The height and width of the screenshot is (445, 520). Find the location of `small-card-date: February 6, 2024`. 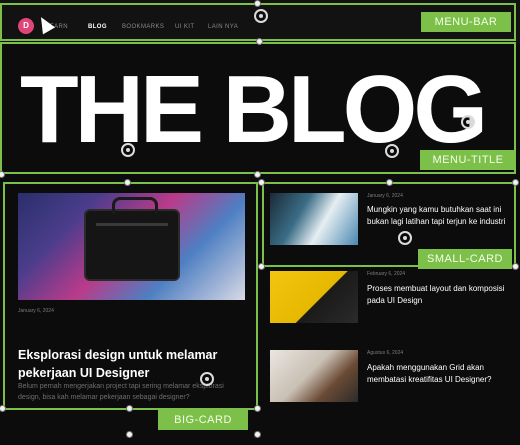

small-card-date: February 6, 2024 is located at coordinates (386, 274).